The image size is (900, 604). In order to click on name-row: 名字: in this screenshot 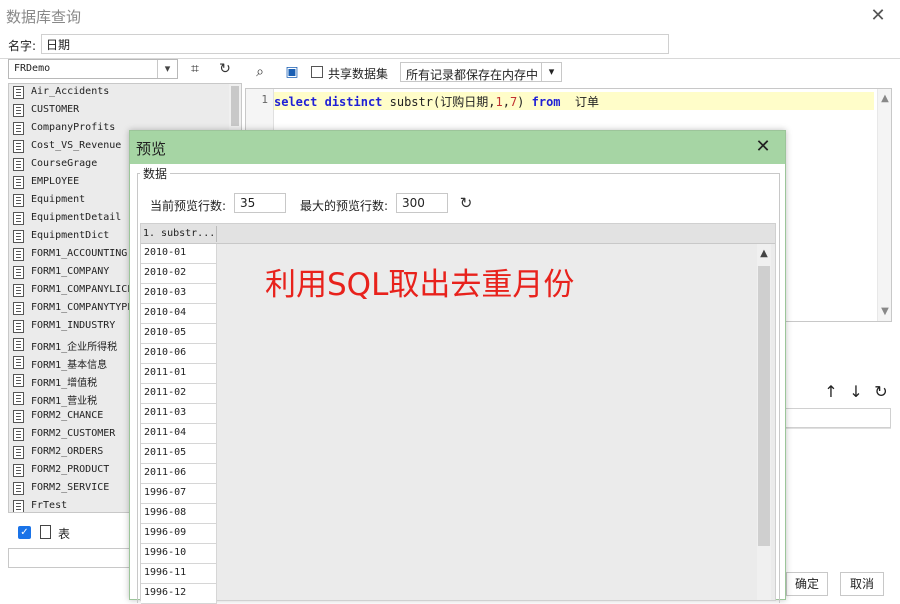, I will do `click(450, 45)`.